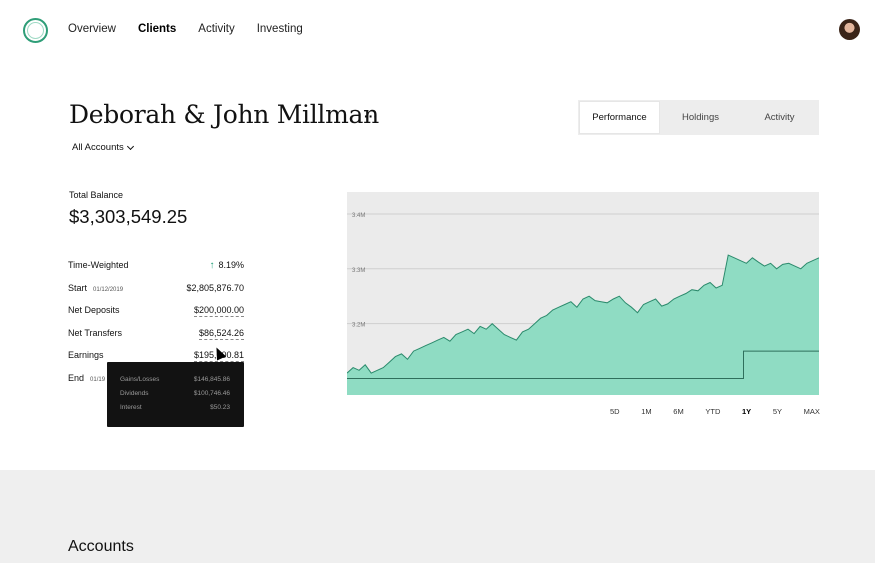  Describe the element at coordinates (130, 146) in the screenshot. I see `chevron-down-icon` at that location.